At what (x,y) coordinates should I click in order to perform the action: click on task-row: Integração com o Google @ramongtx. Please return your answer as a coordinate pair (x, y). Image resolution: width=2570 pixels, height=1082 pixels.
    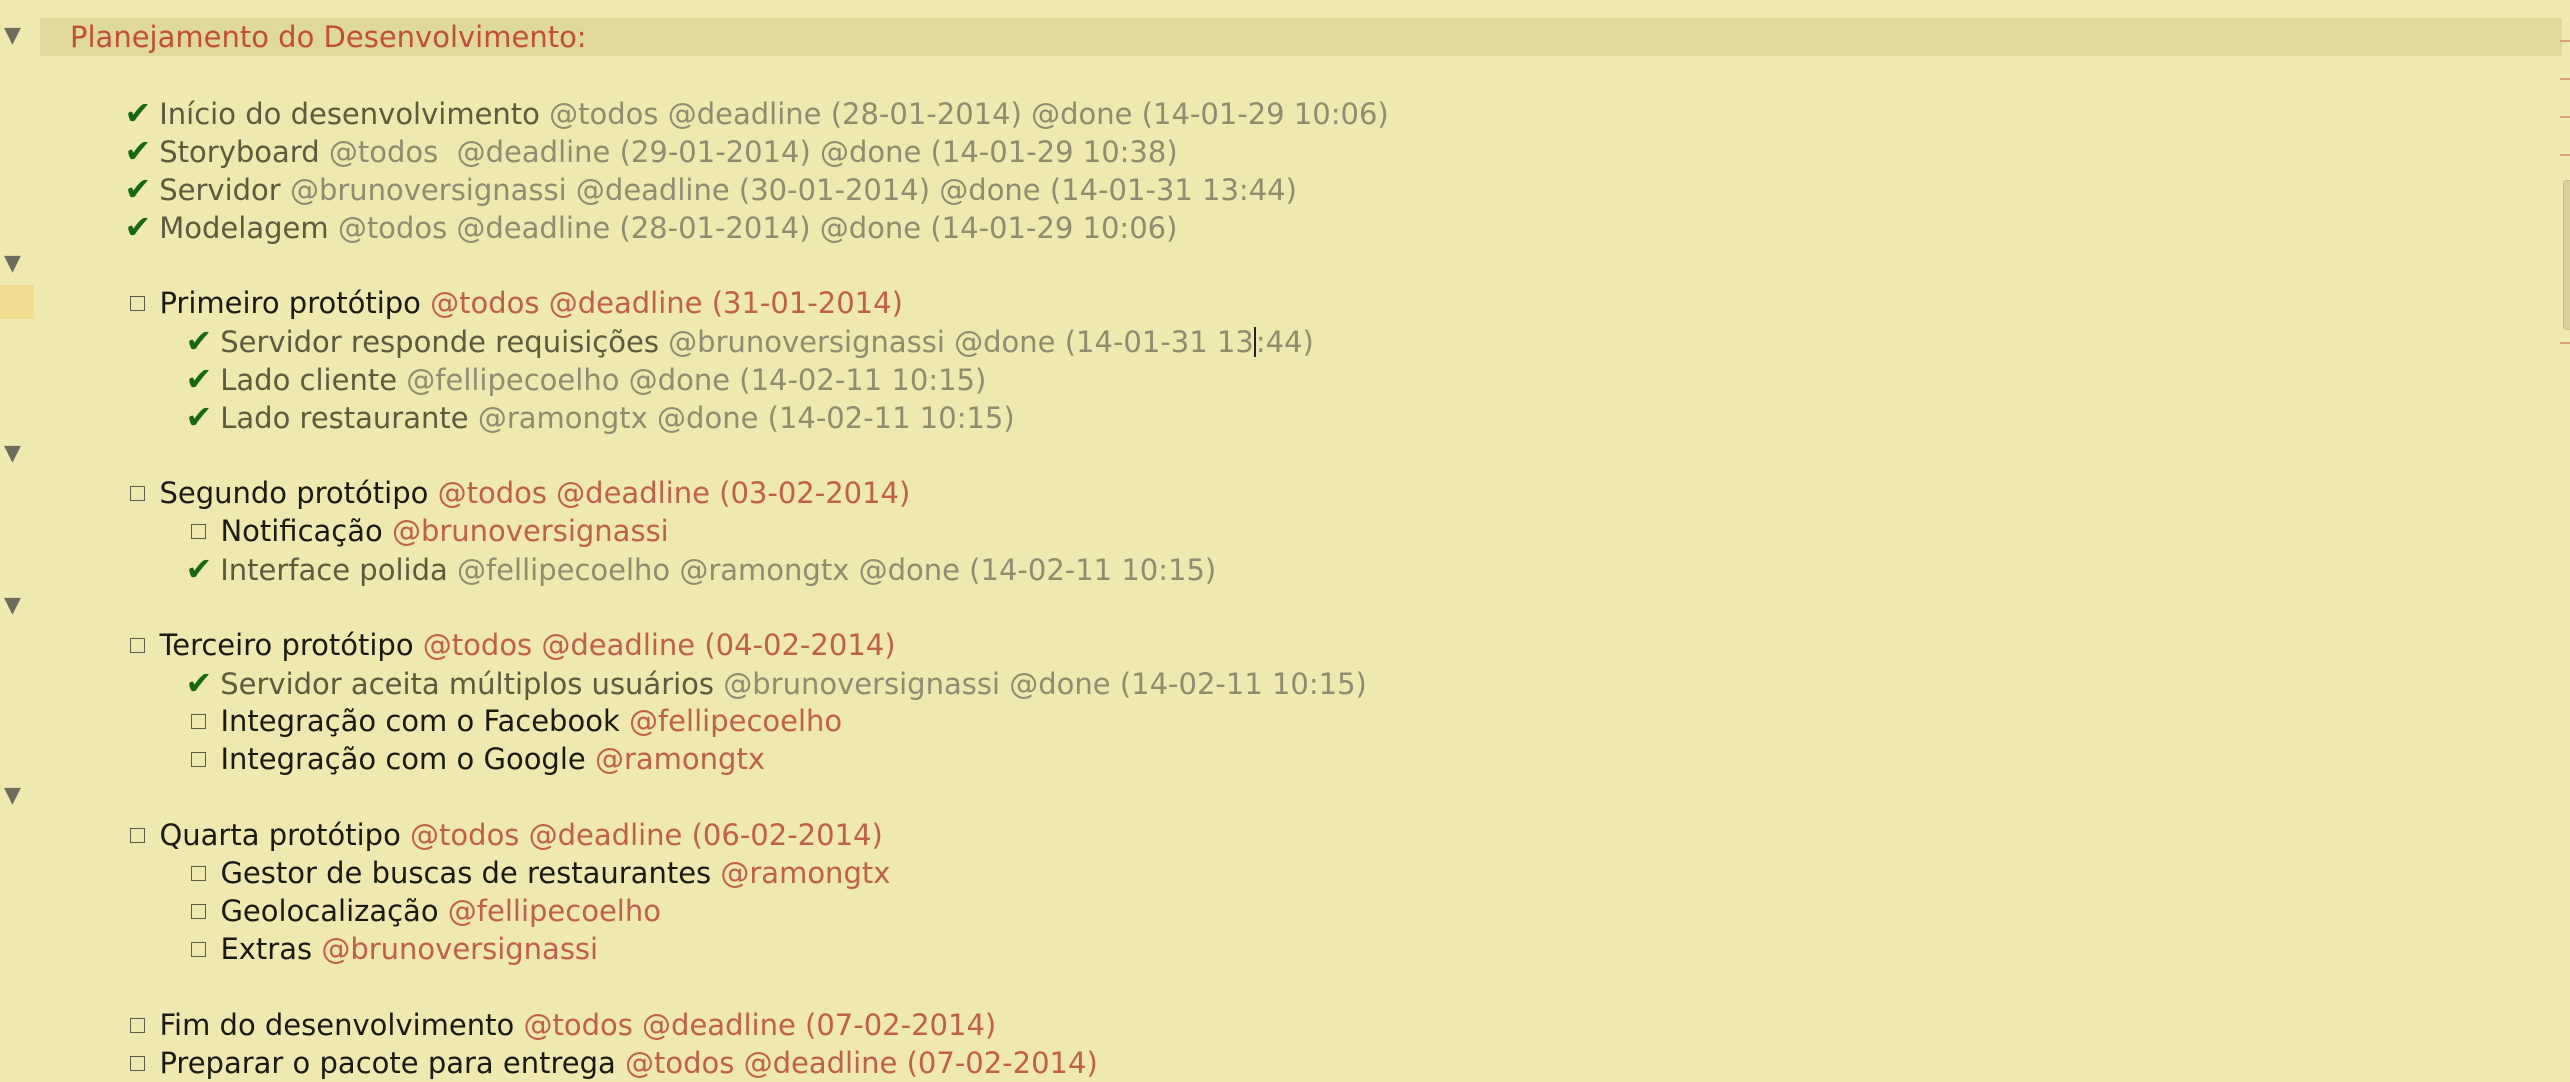
    Looking at the image, I should click on (469, 739).